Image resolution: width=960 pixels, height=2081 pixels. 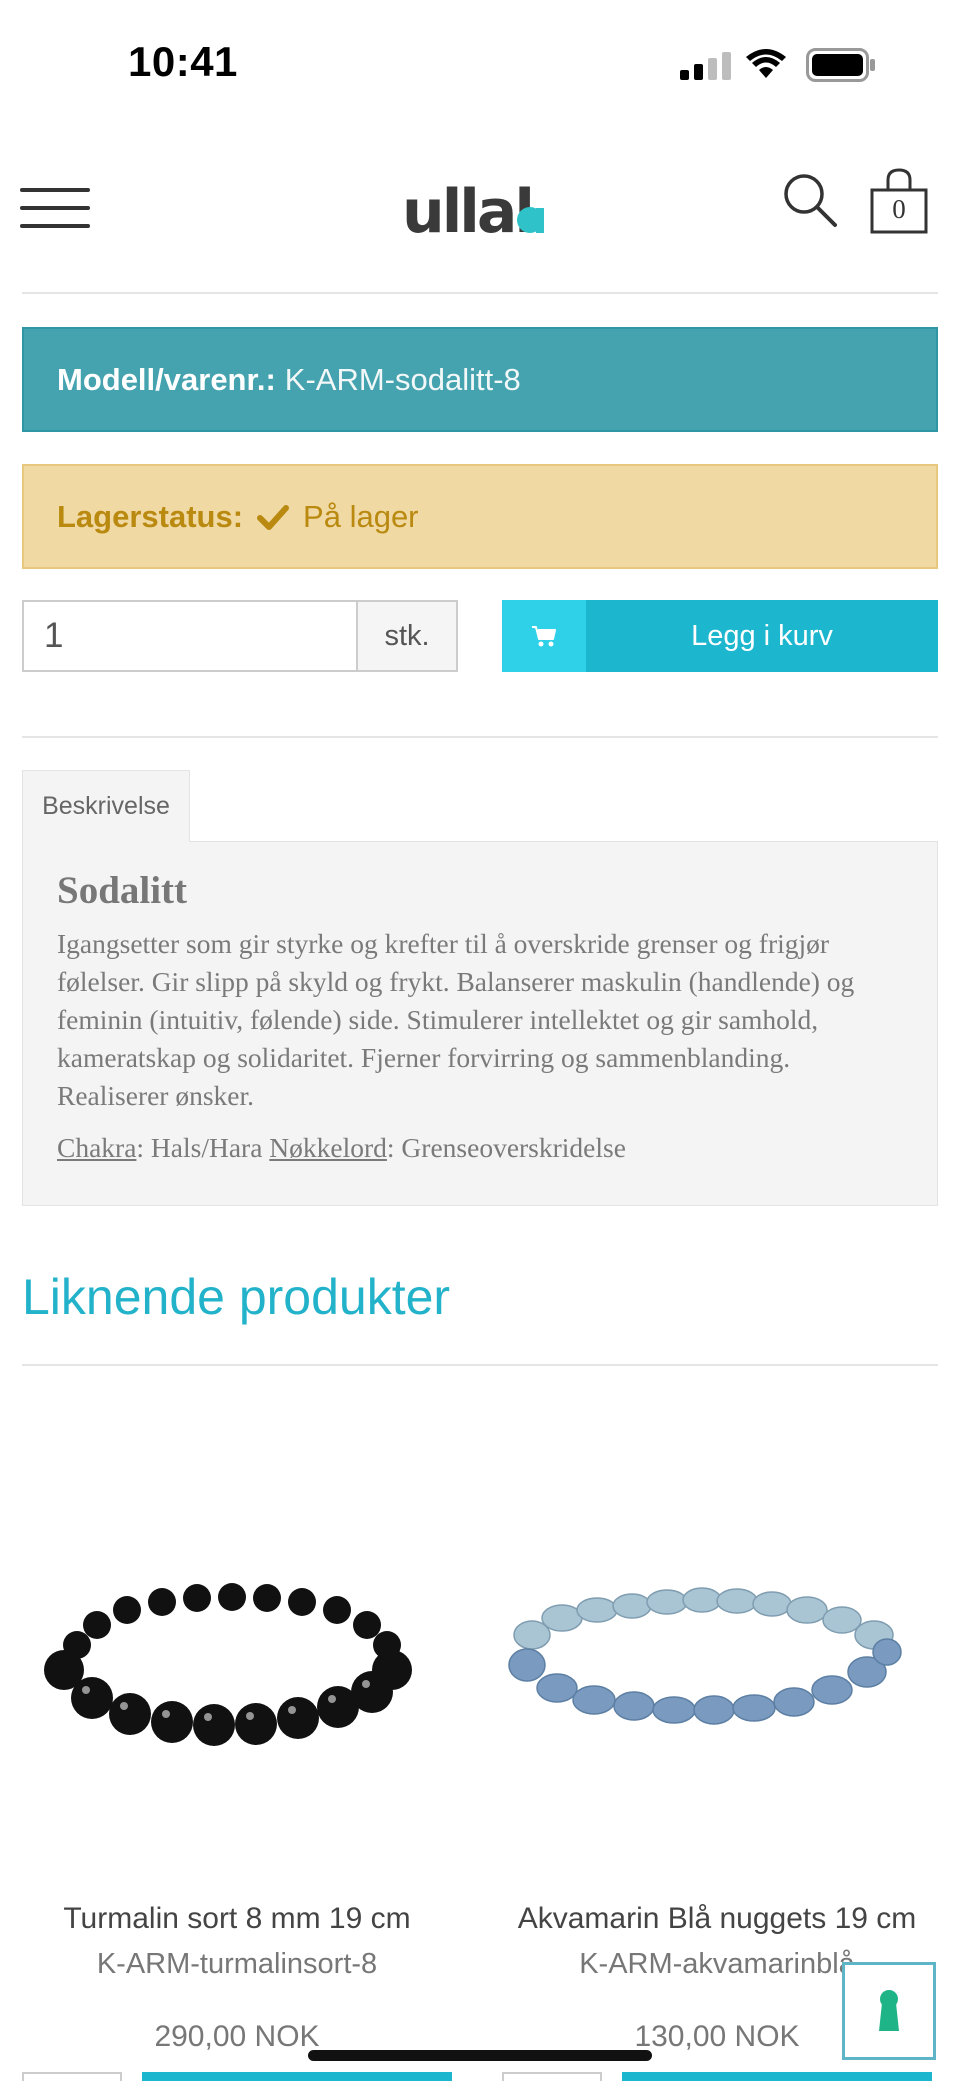 What do you see at coordinates (480, 2055) in the screenshot?
I see `home-indicator` at bounding box center [480, 2055].